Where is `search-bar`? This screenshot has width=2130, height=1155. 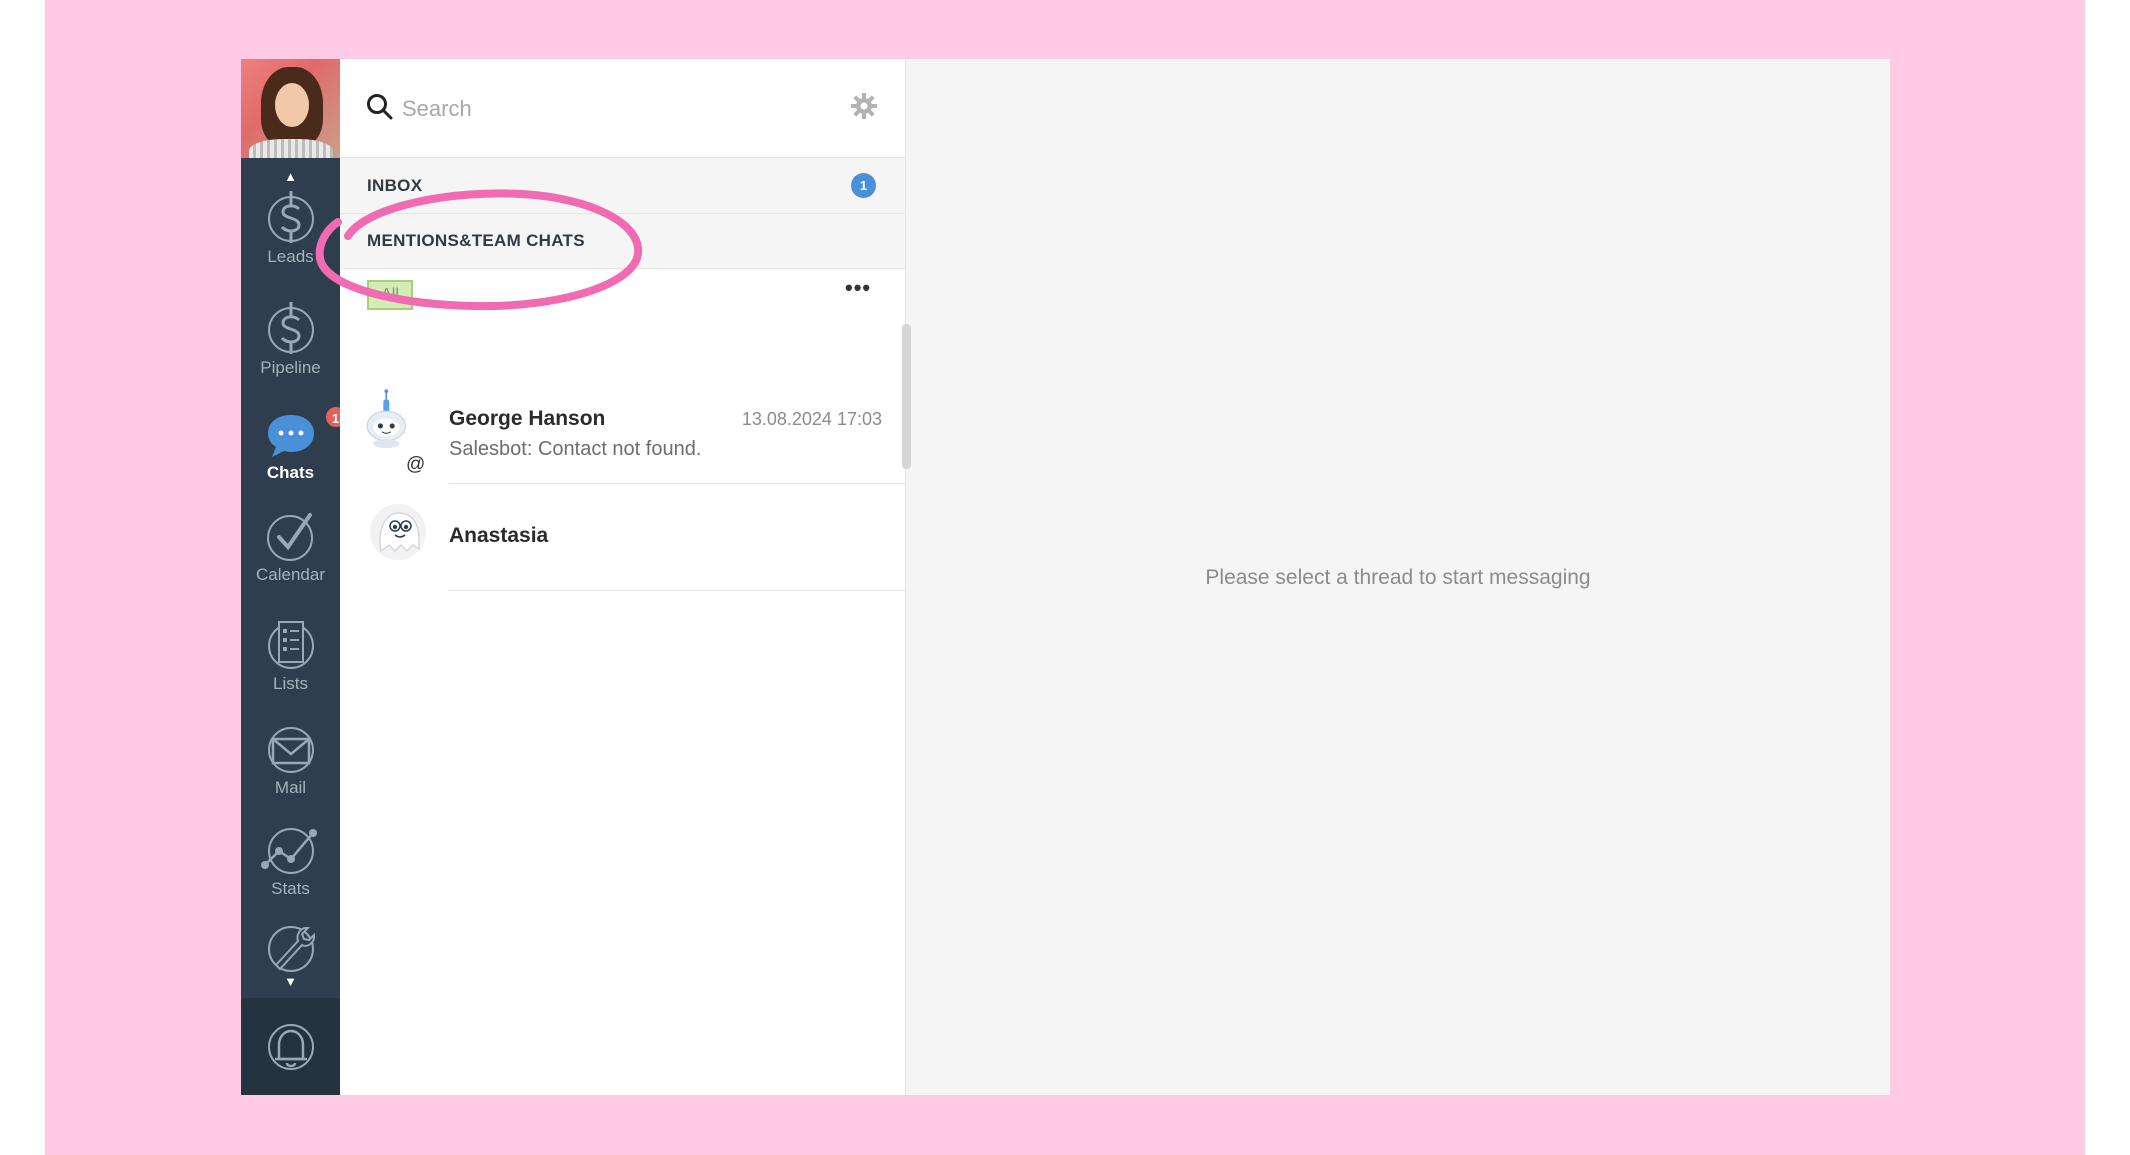
search-bar is located at coordinates (623, 108).